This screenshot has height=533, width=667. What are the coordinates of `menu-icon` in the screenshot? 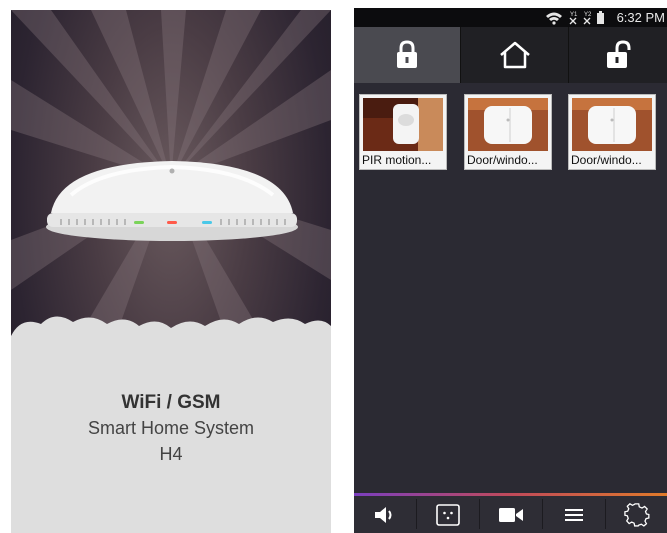 It's located at (574, 514).